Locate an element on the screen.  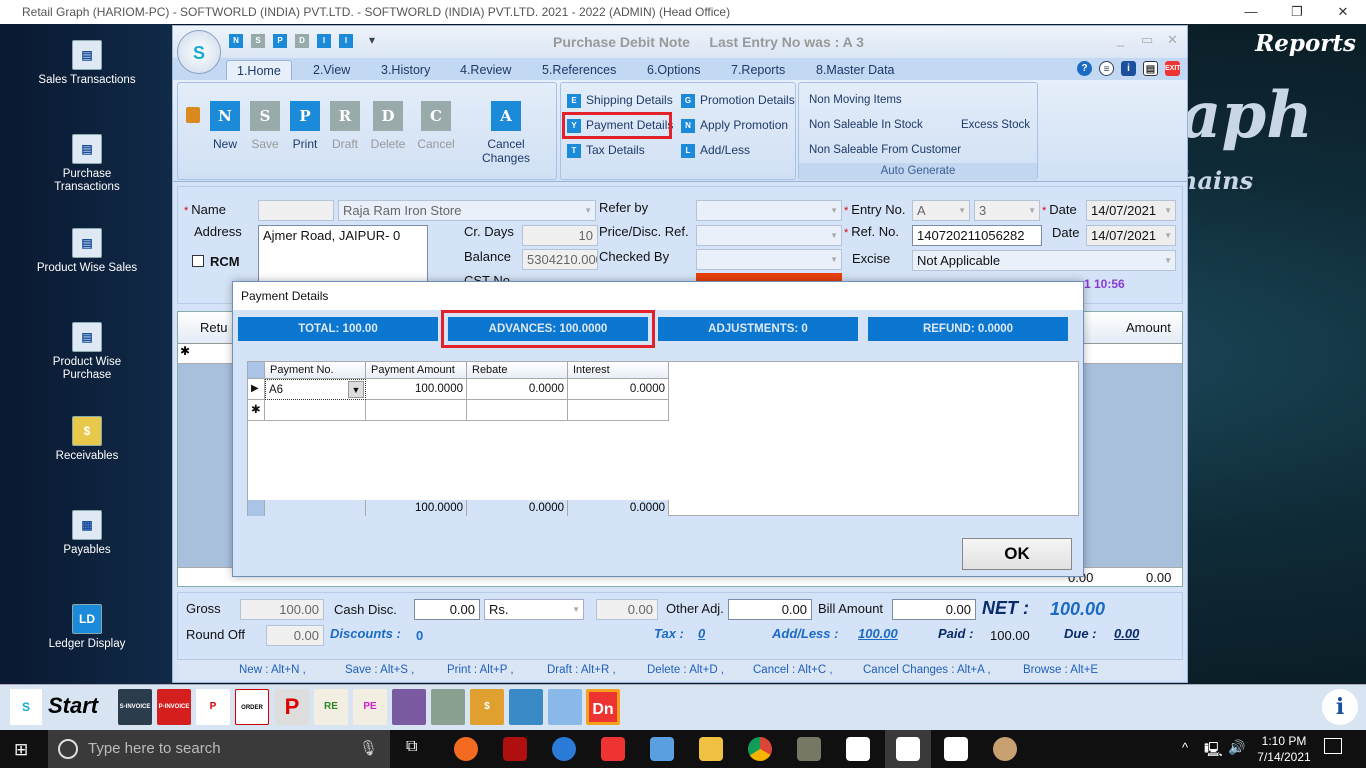
price-disc-ref-combo: ▼ is located at coordinates (769, 235).